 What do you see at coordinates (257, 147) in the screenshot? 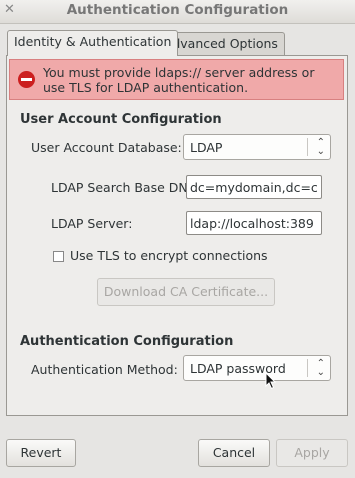
I see `user-account-database-combo: LDAP ⌃ ⌄` at bounding box center [257, 147].